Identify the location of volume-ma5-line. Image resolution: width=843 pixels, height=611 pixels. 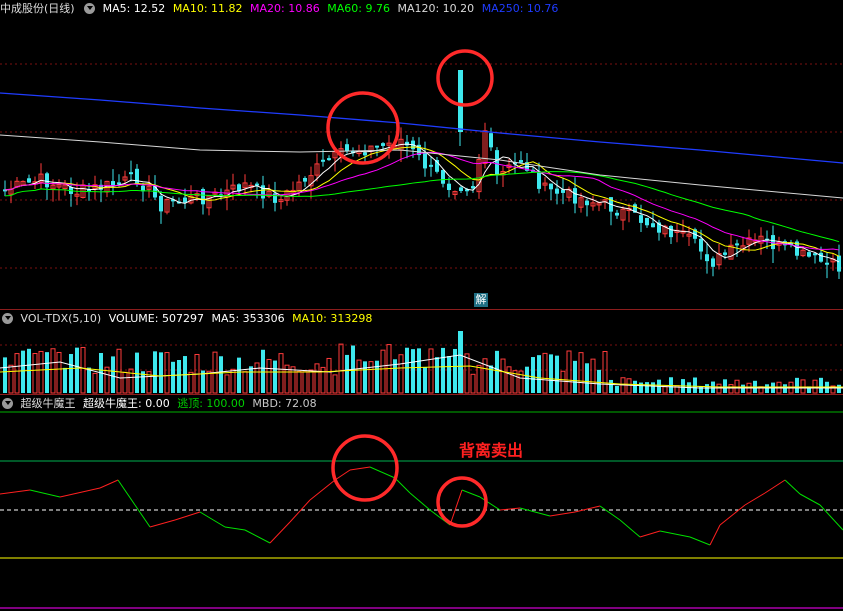
(421, 371).